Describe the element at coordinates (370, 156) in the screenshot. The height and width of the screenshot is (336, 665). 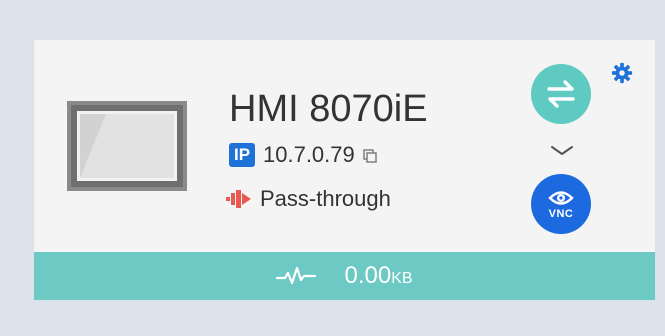
I see `copy-icon` at that location.